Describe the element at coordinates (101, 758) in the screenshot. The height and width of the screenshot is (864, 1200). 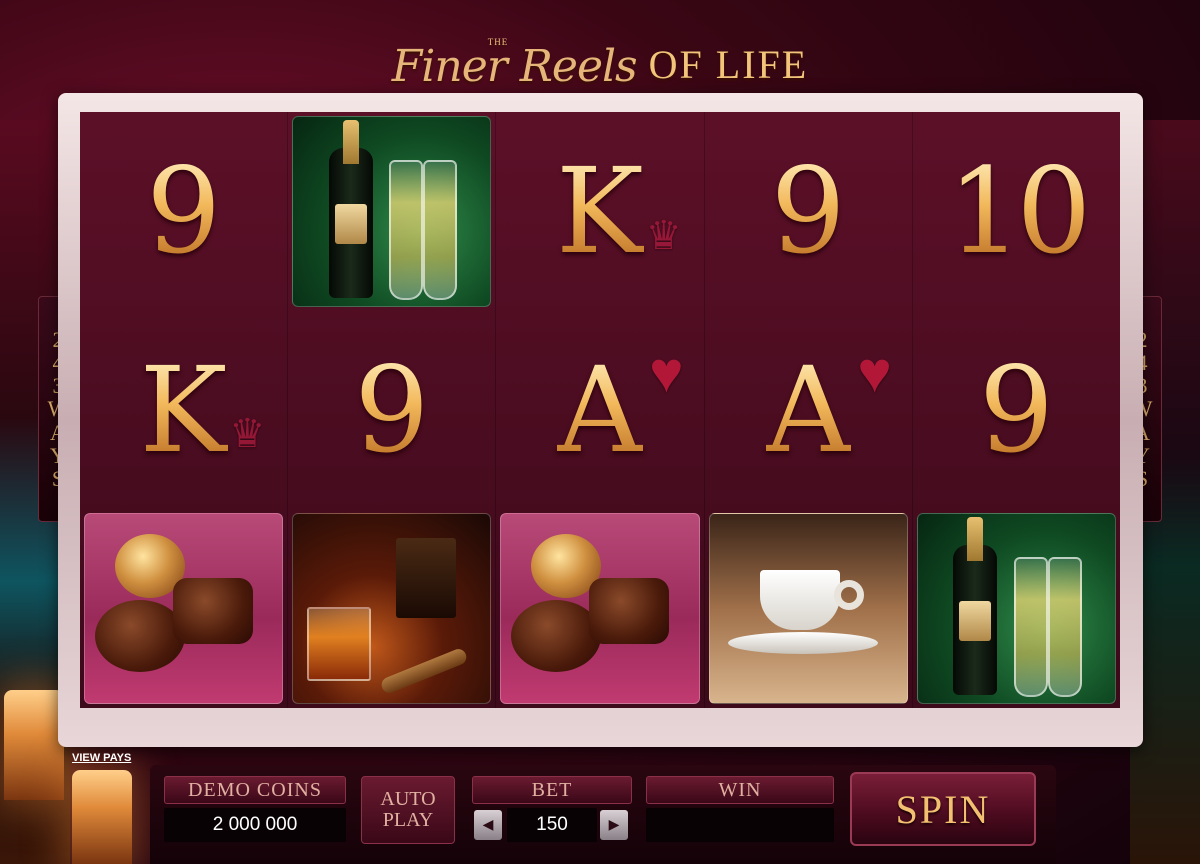
I see `view-pays-link: VIEW PAYS` at that location.